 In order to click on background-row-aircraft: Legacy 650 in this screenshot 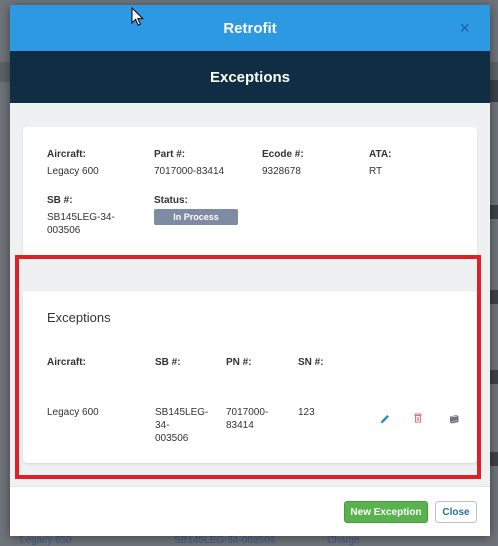, I will do `click(46, 540)`.